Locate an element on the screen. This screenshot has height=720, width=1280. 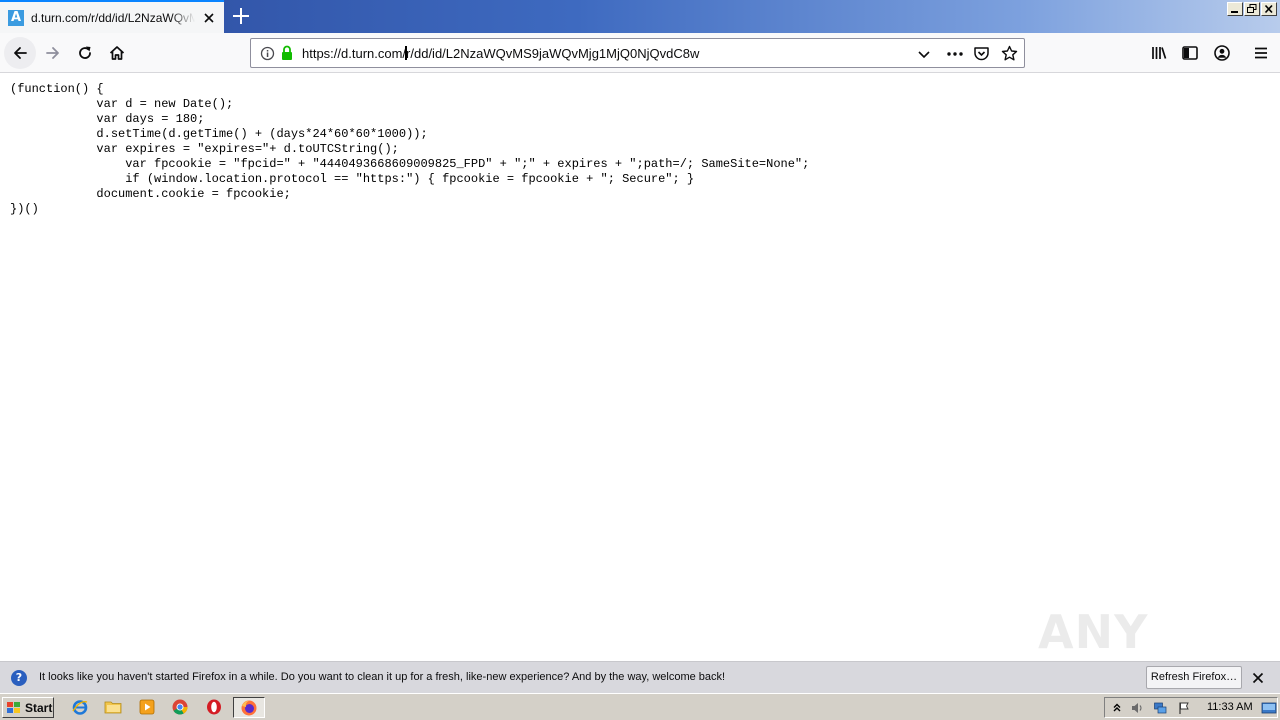
forward-button is located at coordinates (53, 53).